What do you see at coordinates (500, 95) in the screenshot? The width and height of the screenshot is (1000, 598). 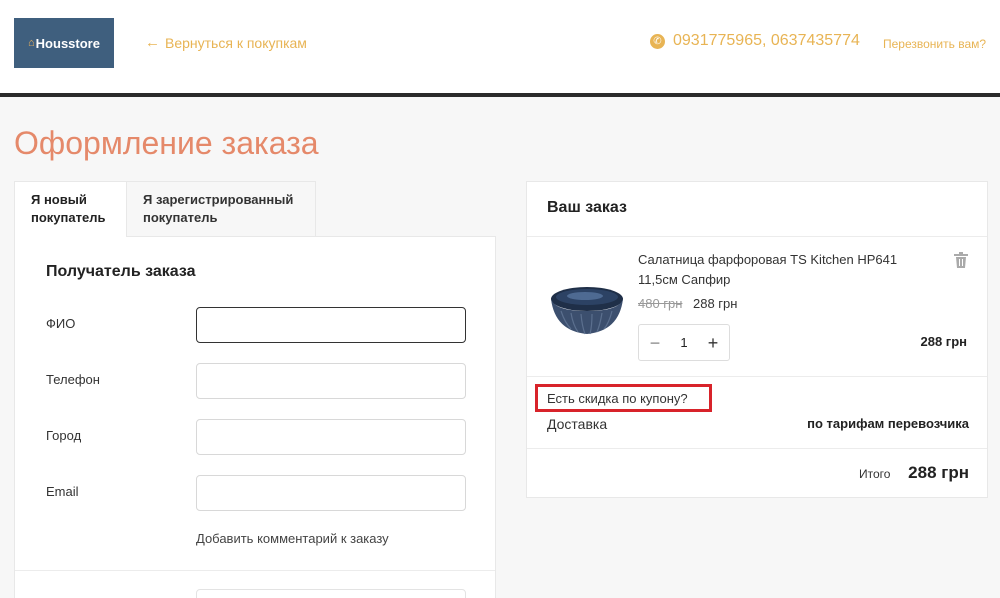 I see `header-divider` at bounding box center [500, 95].